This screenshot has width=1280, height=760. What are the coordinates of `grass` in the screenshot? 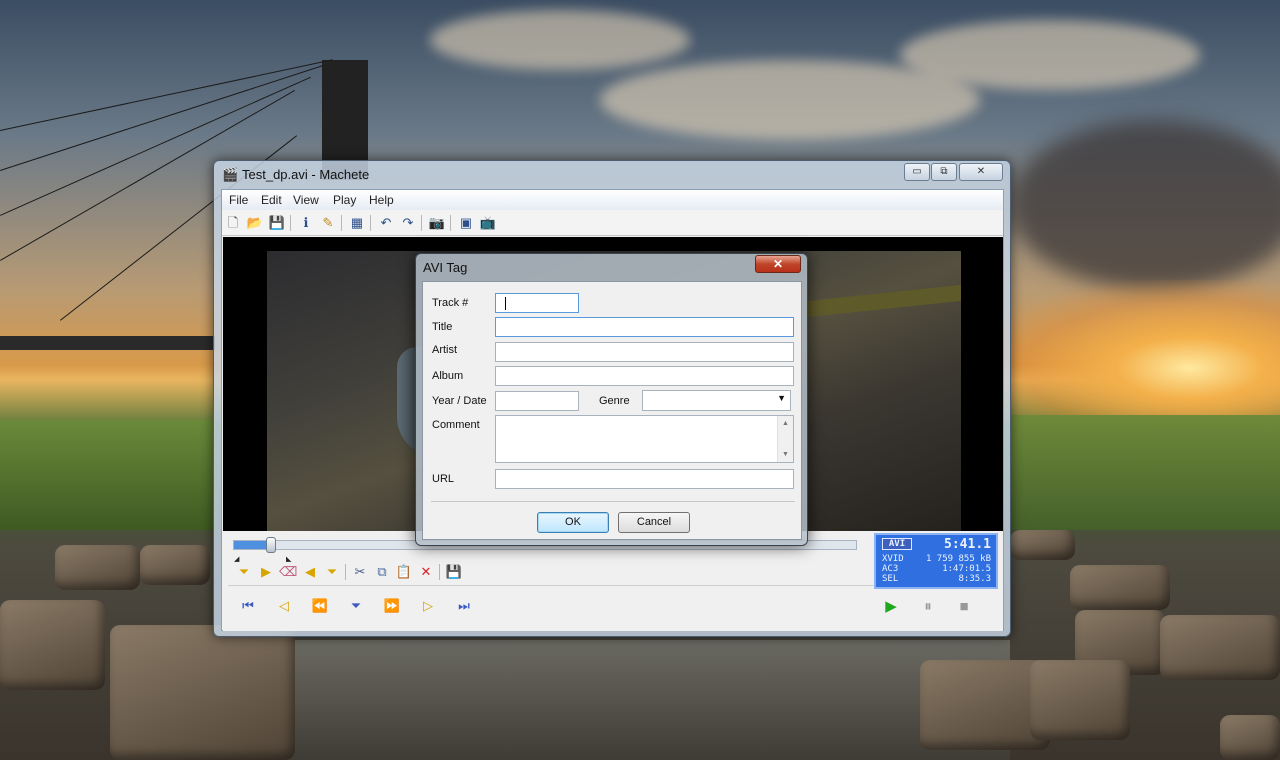 It's located at (107, 475).